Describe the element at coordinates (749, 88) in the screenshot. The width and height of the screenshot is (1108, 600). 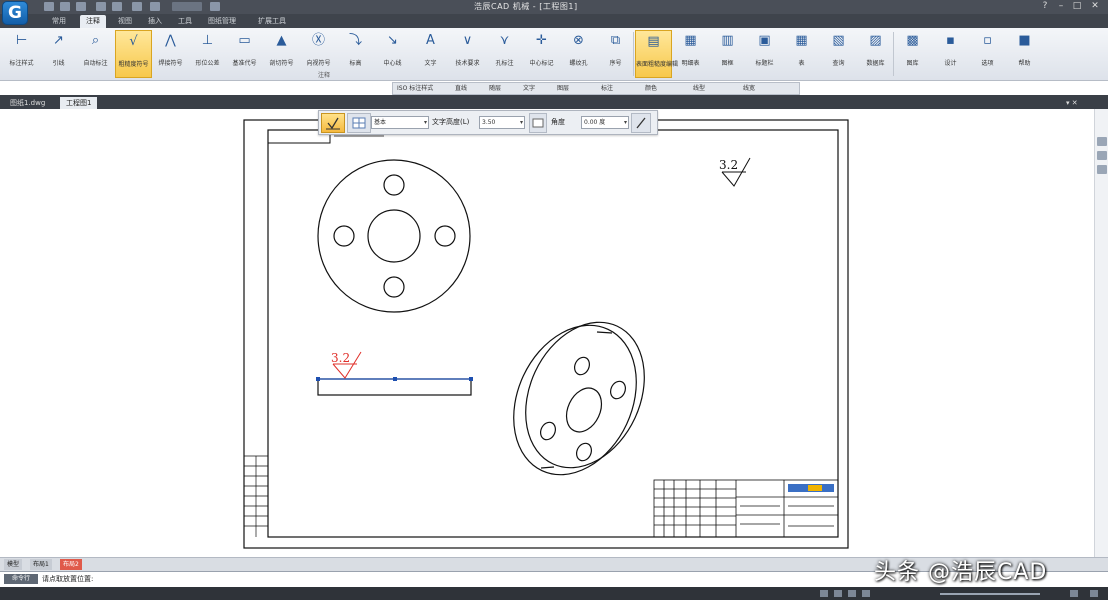
I see `lineweight-select: 线宽` at that location.